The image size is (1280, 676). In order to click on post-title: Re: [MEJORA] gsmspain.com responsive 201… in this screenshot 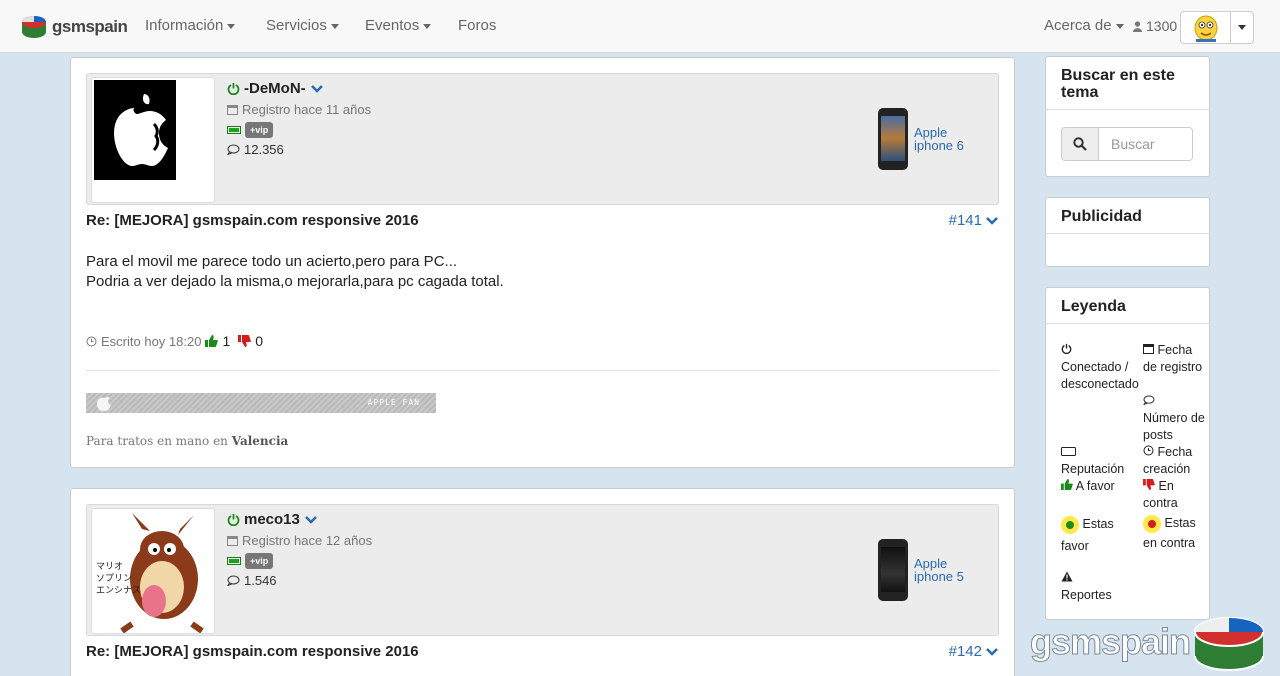, I will do `click(252, 651)`.